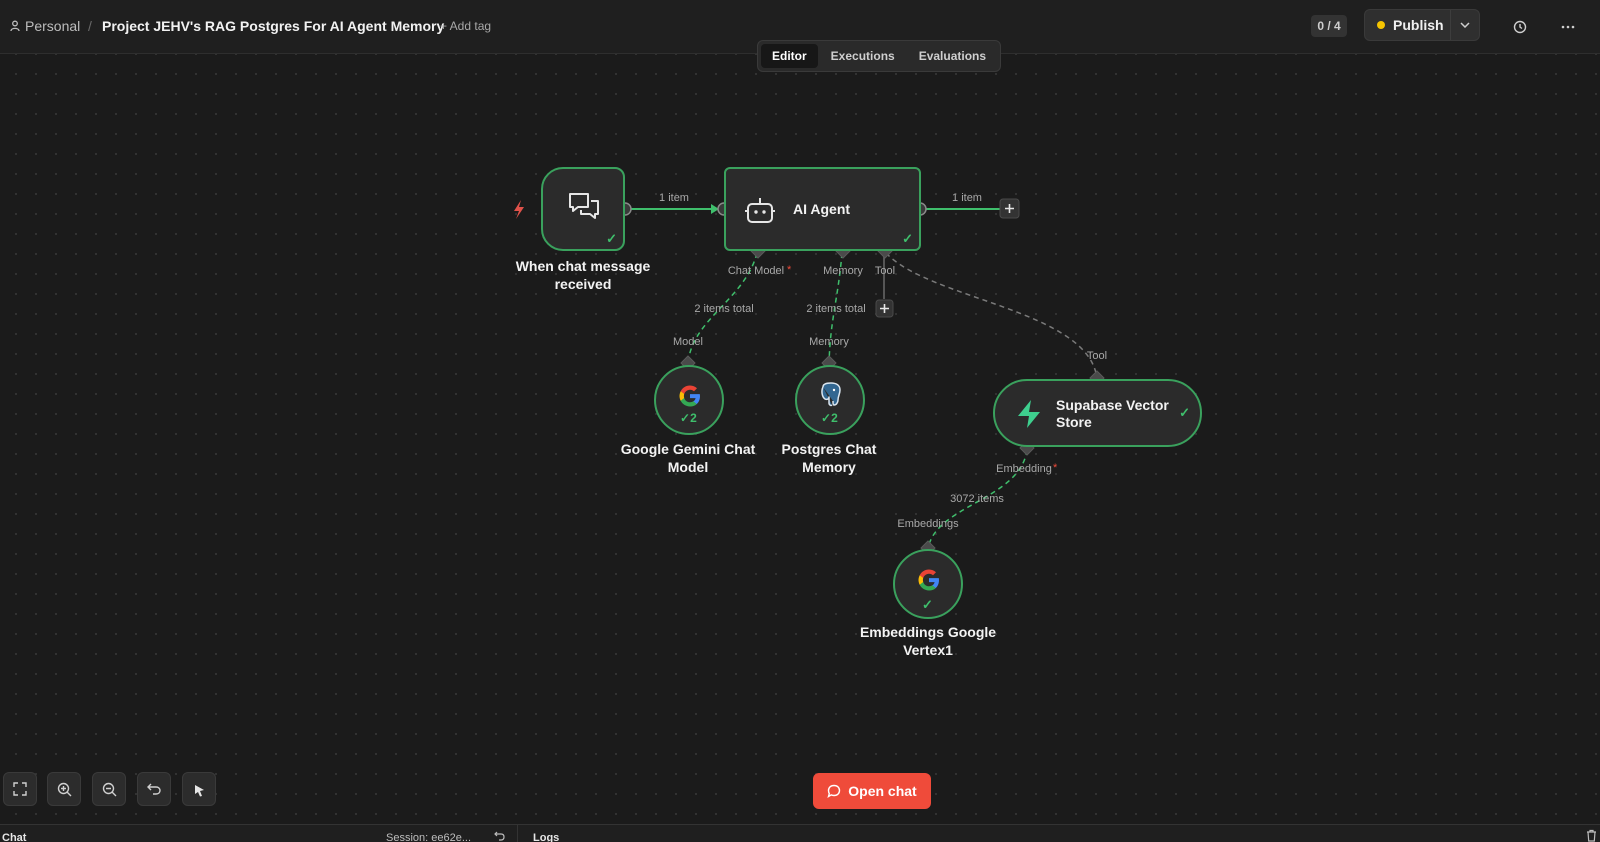 The image size is (1600, 842). I want to click on add-node-button, so click(1009, 208).